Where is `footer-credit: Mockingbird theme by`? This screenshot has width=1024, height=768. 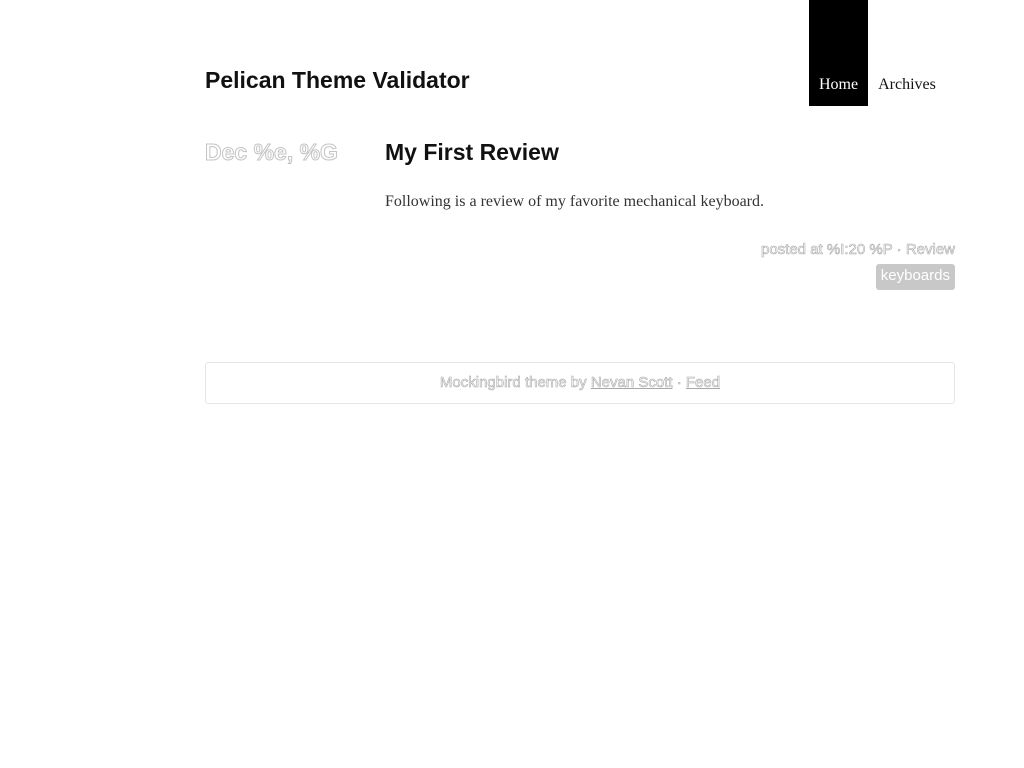 footer-credit: Mockingbird theme by is located at coordinates (515, 383).